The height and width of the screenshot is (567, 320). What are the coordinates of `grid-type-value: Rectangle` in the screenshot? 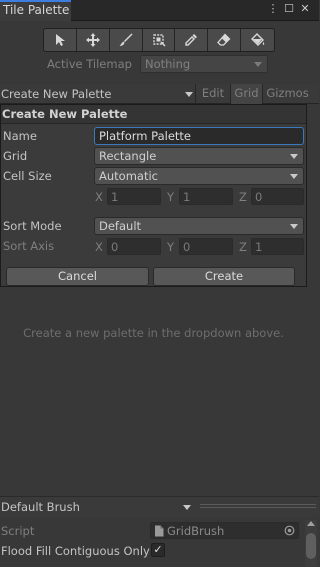 It's located at (128, 156).